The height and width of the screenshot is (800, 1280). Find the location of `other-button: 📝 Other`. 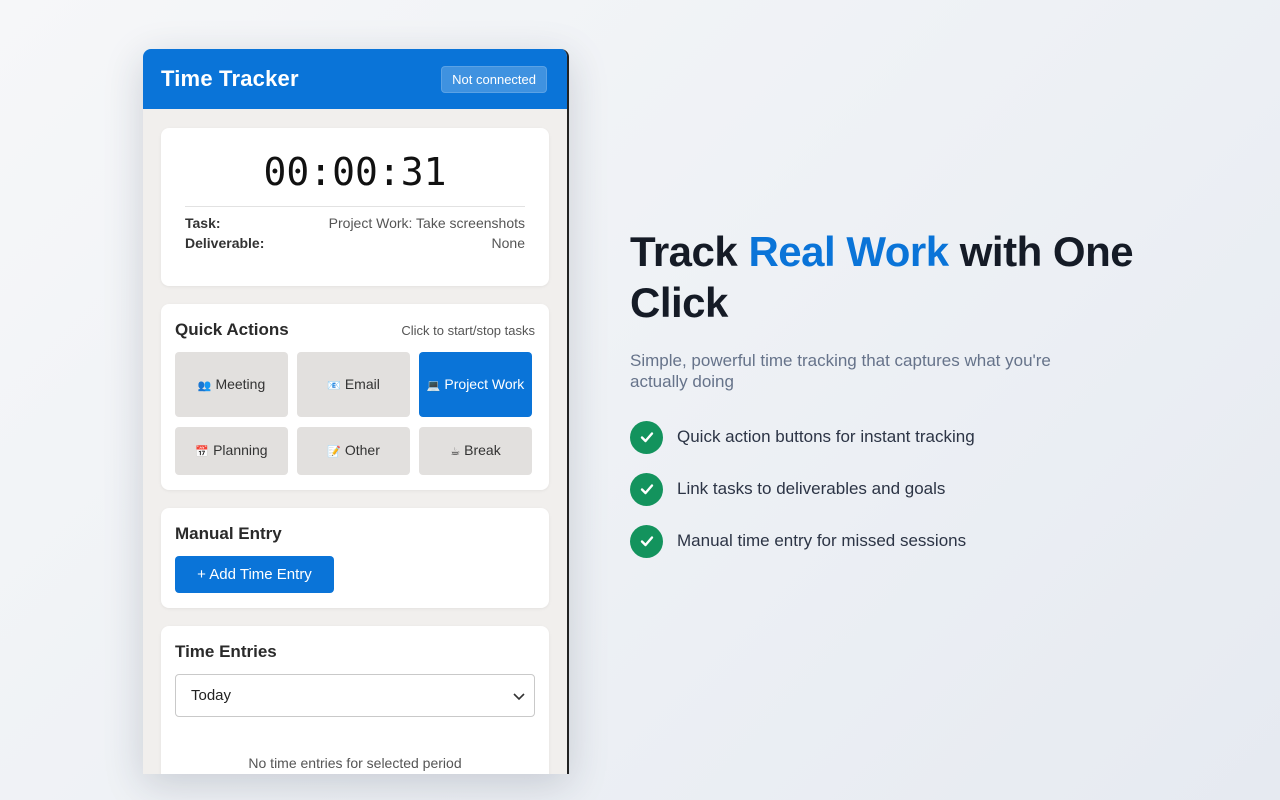

other-button: 📝 Other is located at coordinates (353, 451).